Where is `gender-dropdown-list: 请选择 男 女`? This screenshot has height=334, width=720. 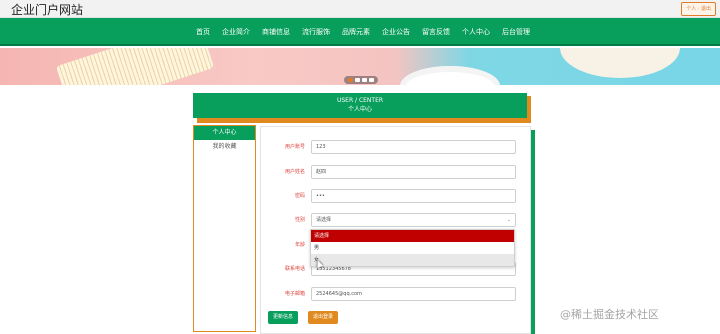
gender-dropdown-list: 请选择 男 女 is located at coordinates (412, 248).